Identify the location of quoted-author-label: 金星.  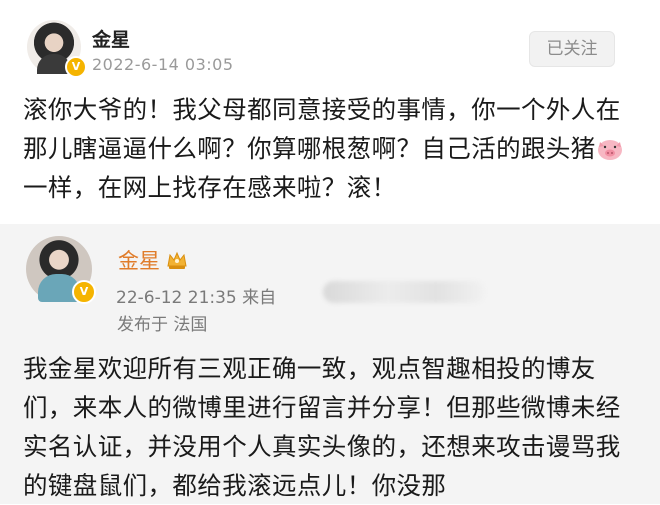
(139, 261).